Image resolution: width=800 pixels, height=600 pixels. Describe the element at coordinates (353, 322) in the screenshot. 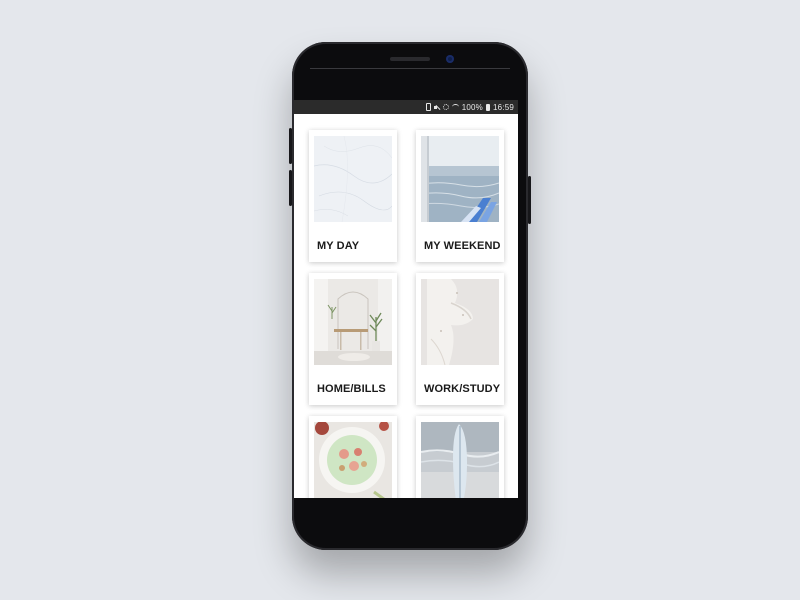

I see `interior-image` at that location.